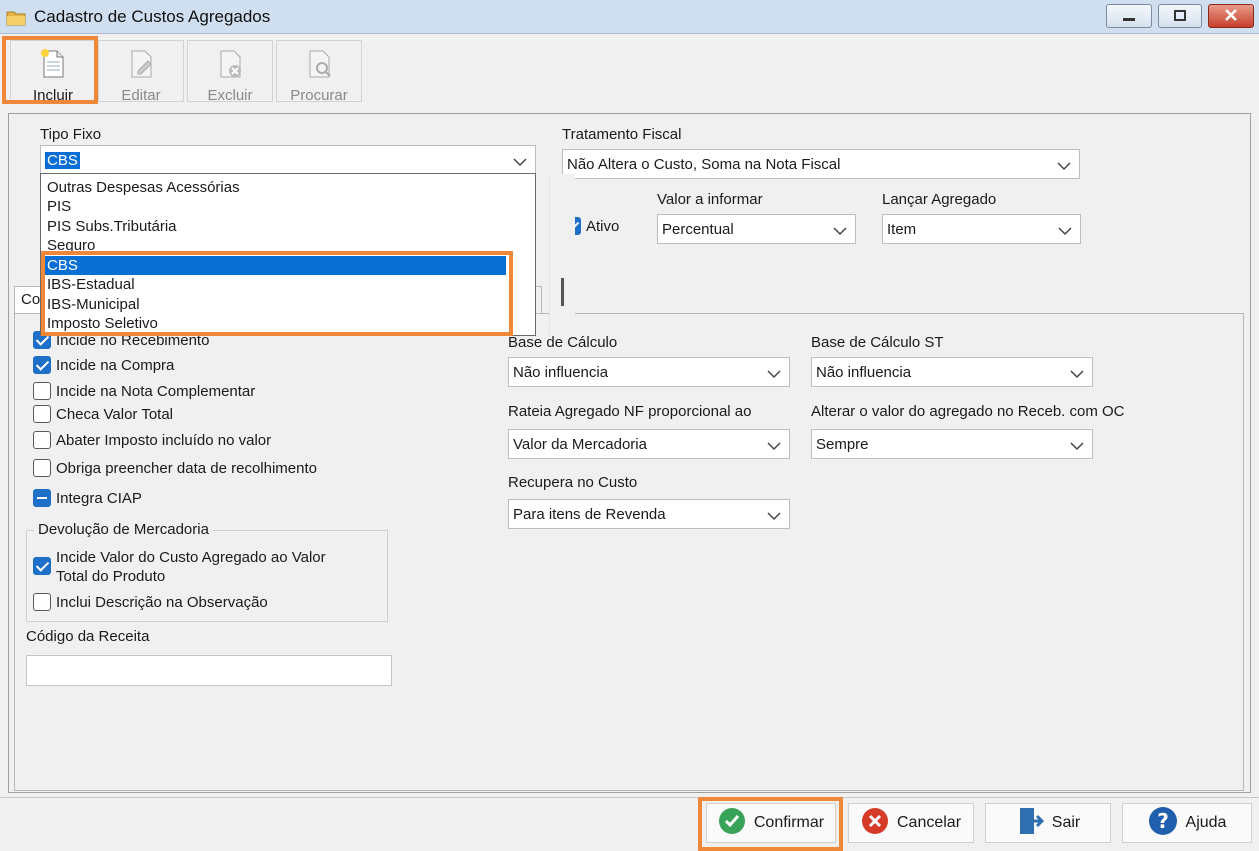  Describe the element at coordinates (929, 822) in the screenshot. I see `cancelar-label: Cancelar` at that location.